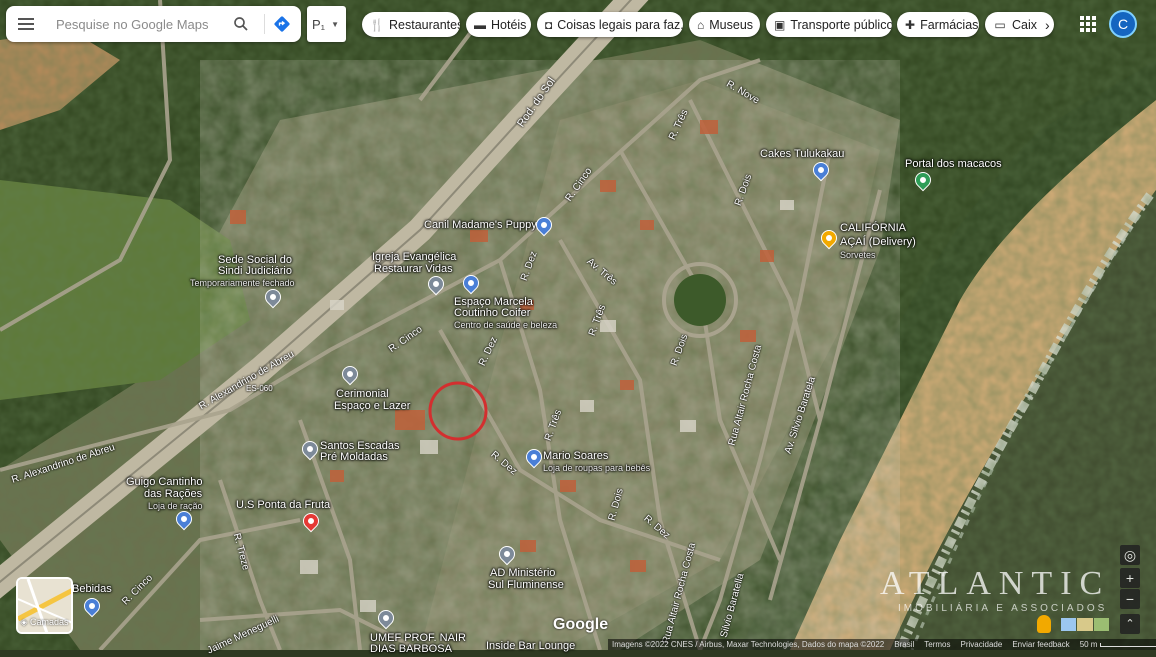 Image resolution: width=1156 pixels, height=657 pixels. Describe the element at coordinates (937, 644) in the screenshot. I see `terms-link: Termos` at that location.